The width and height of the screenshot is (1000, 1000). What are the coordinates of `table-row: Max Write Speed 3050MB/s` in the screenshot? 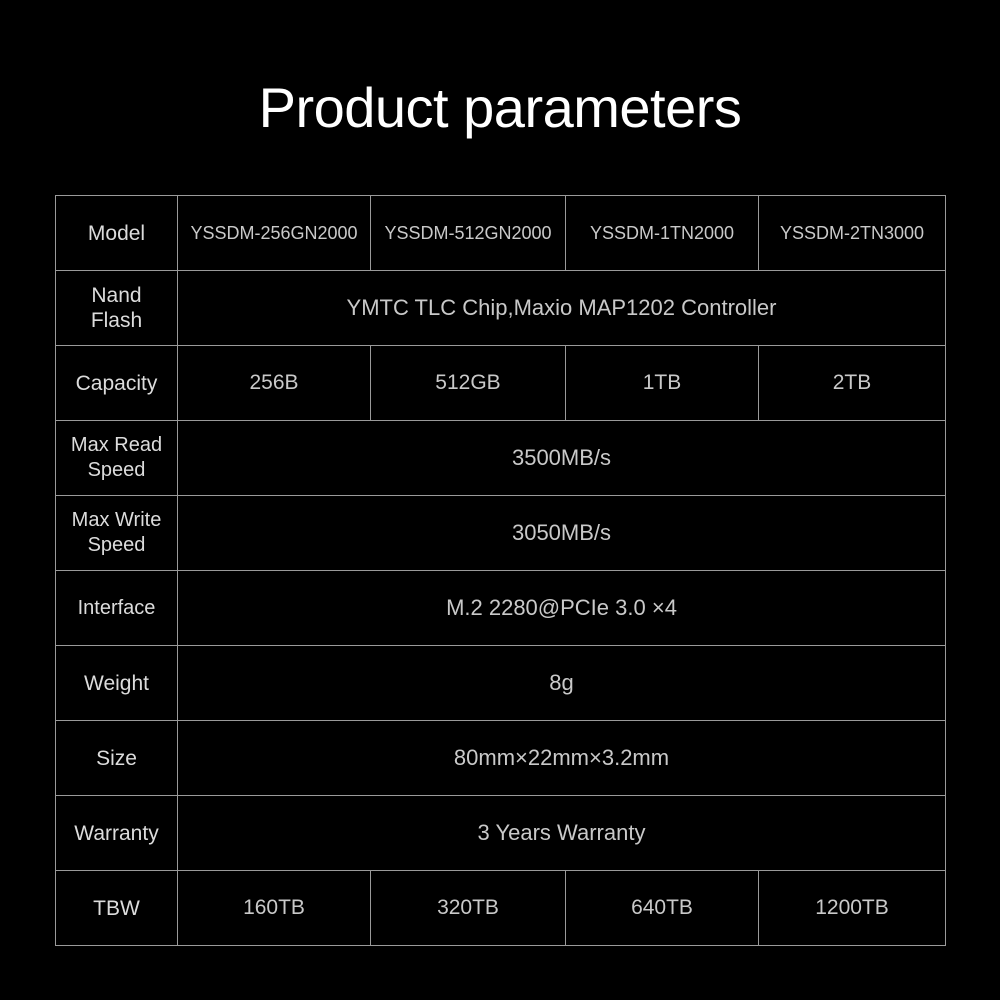 It's located at (500, 533).